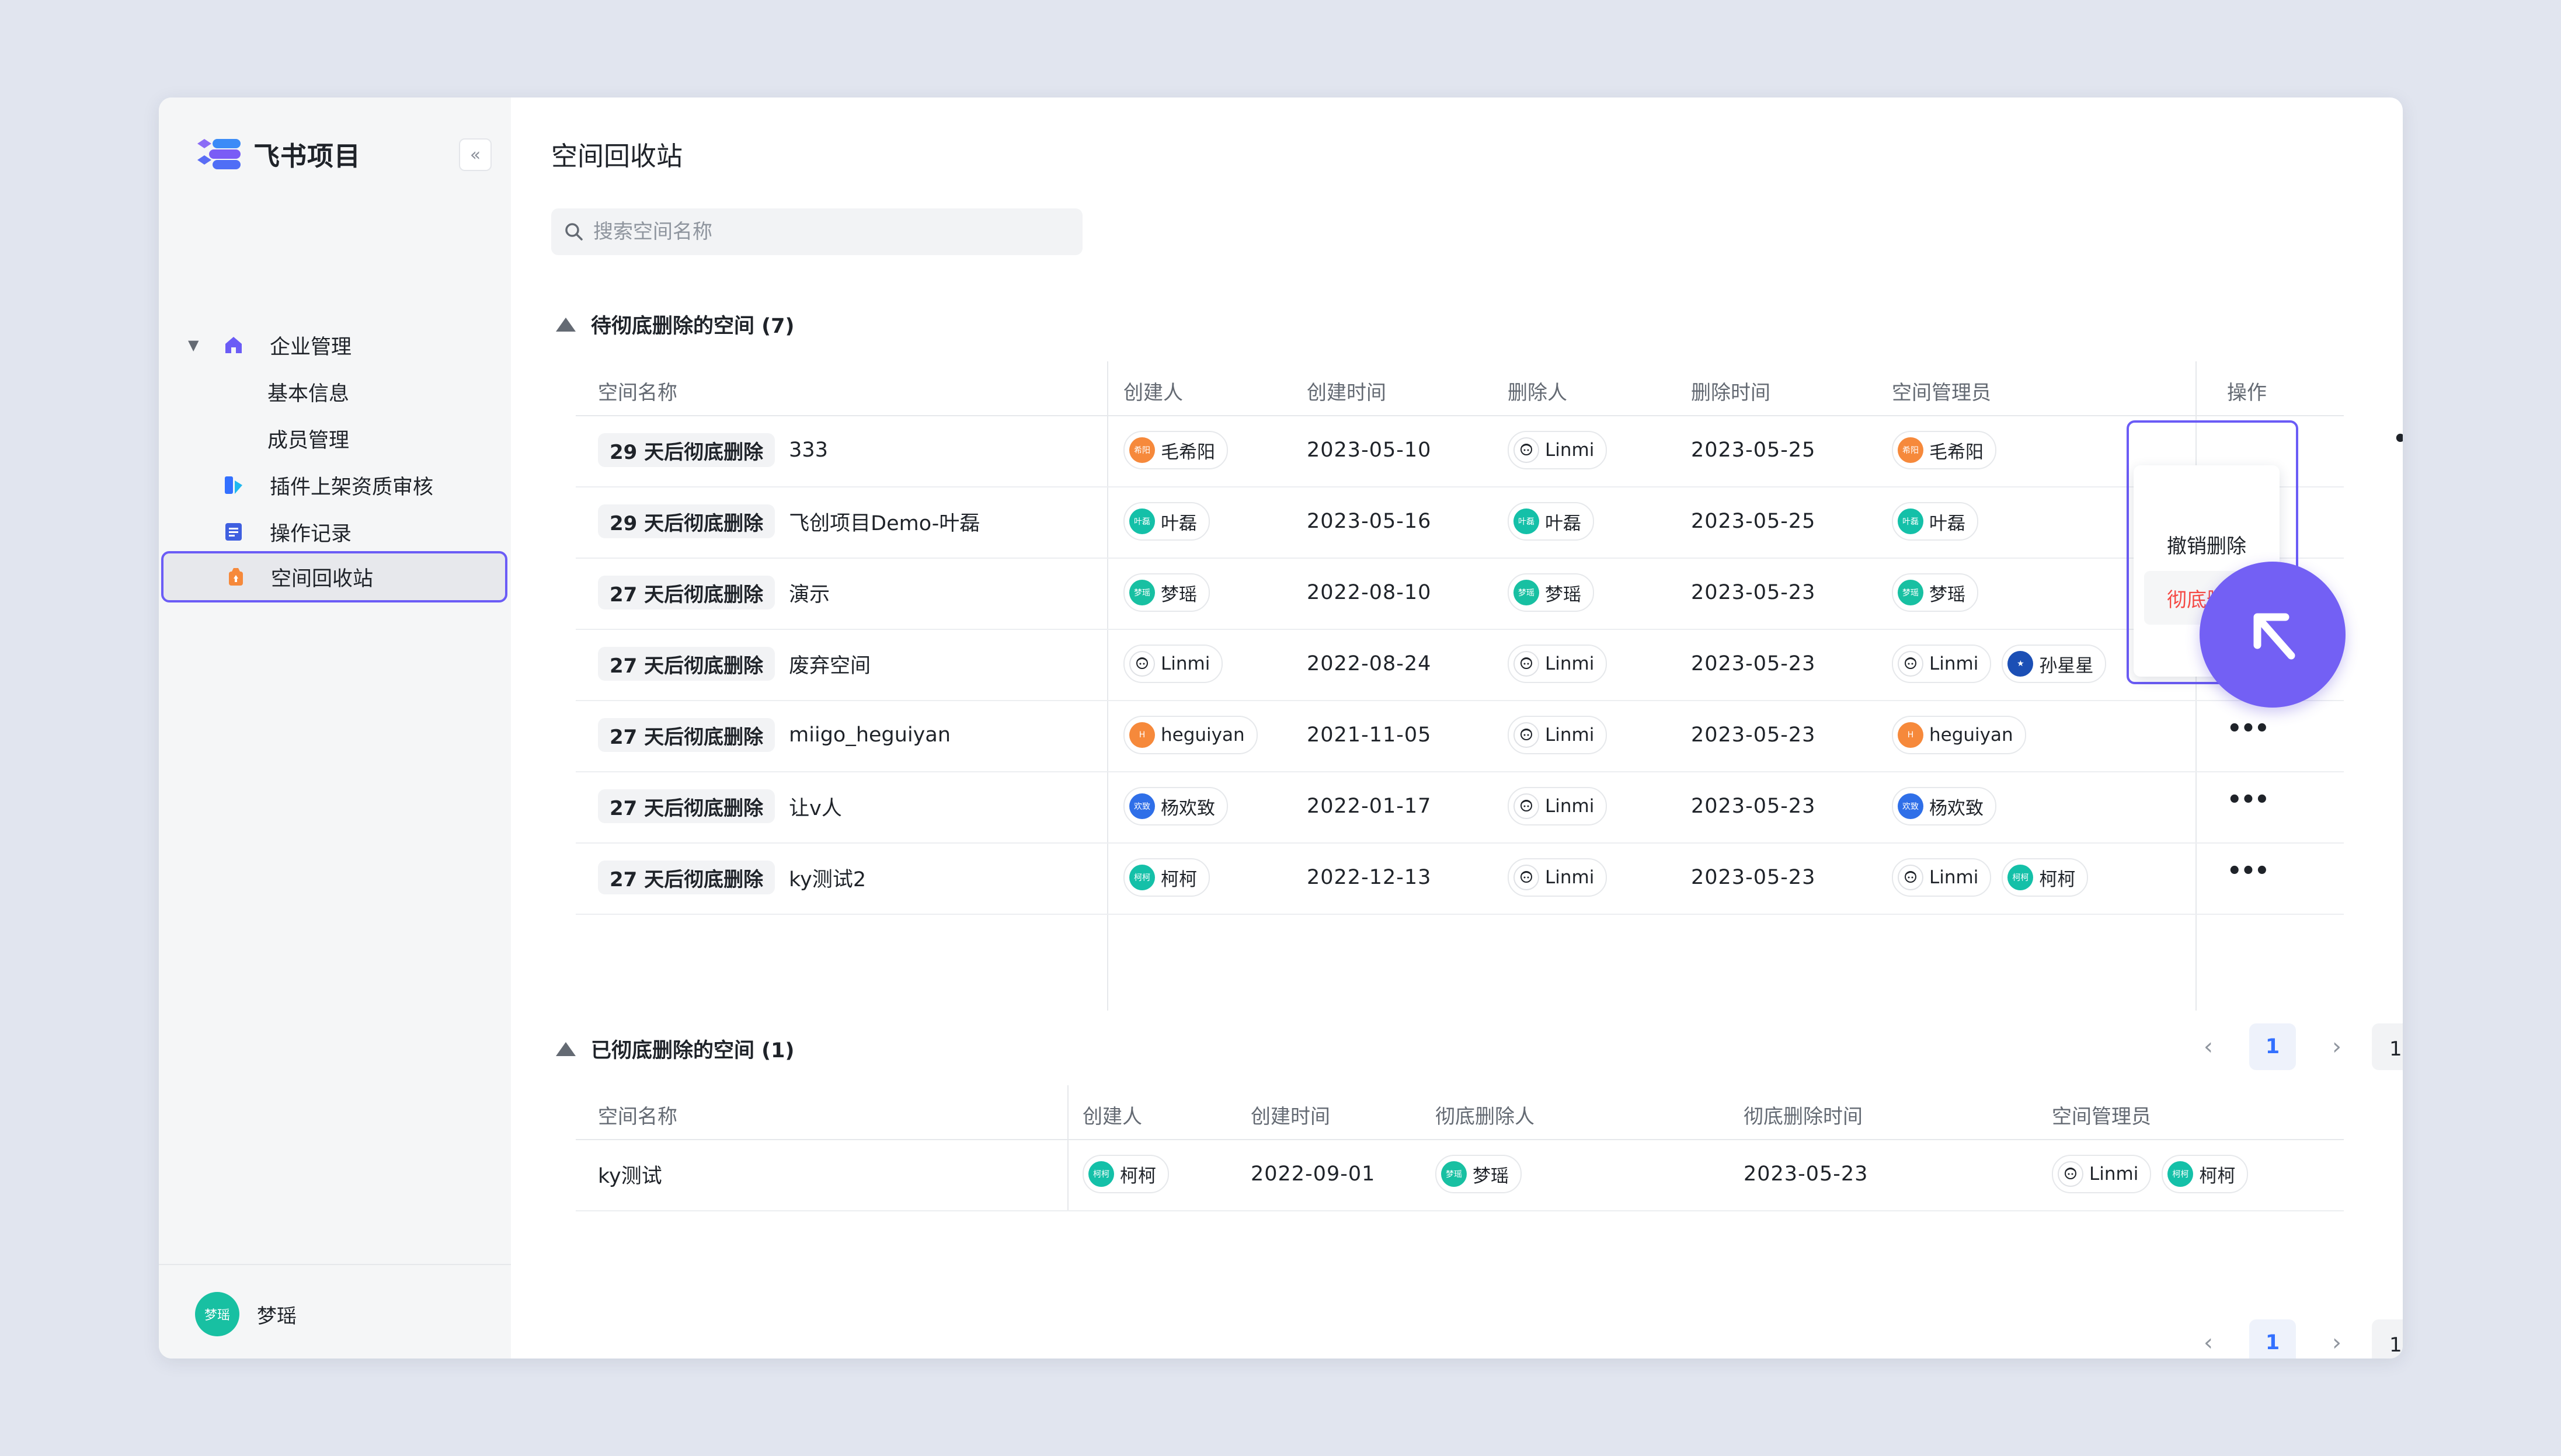 Image resolution: width=2561 pixels, height=1456 pixels. What do you see at coordinates (475, 154) in the screenshot?
I see `collapse-sidebar-button: «` at bounding box center [475, 154].